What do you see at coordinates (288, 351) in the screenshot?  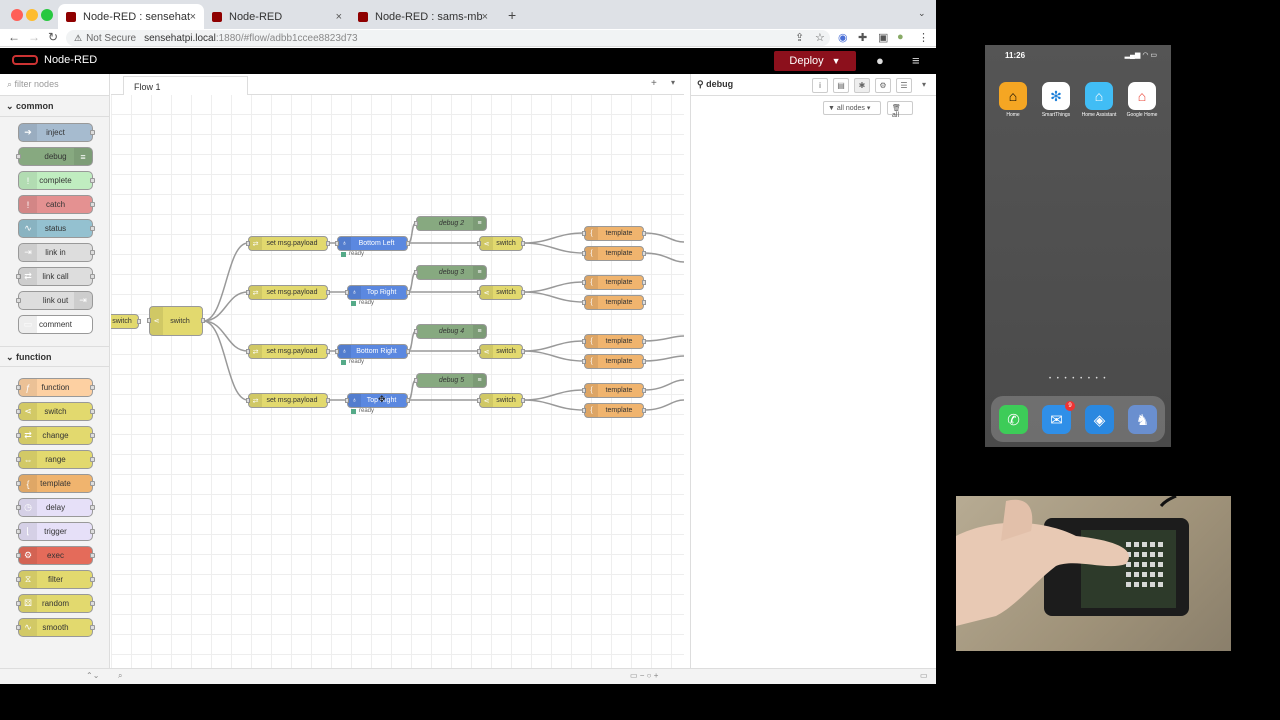 I see `flow-node-set-payload-3: ⇄ set msg.payload` at bounding box center [288, 351].